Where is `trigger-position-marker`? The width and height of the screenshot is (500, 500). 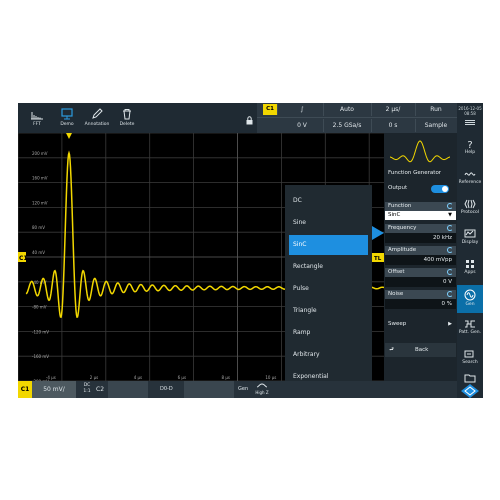
trigger-position-marker is located at coordinates (69, 136).